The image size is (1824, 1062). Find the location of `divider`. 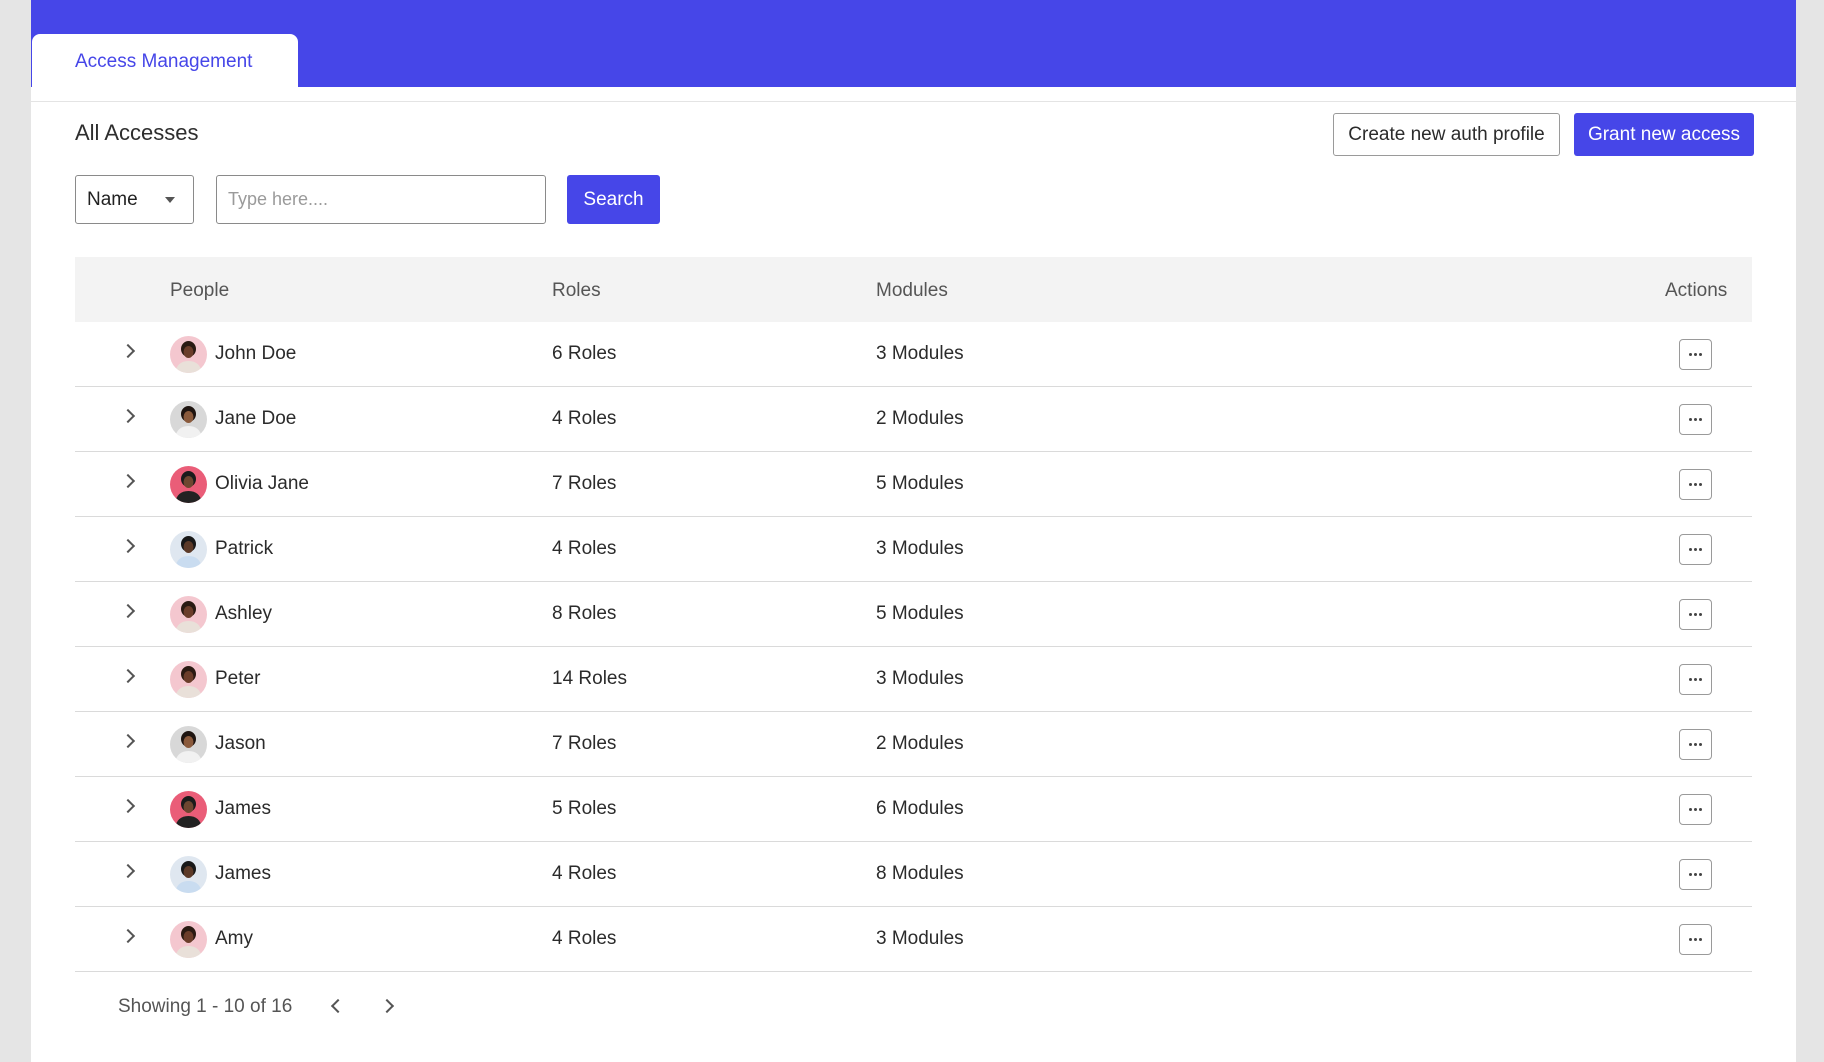

divider is located at coordinates (913, 101).